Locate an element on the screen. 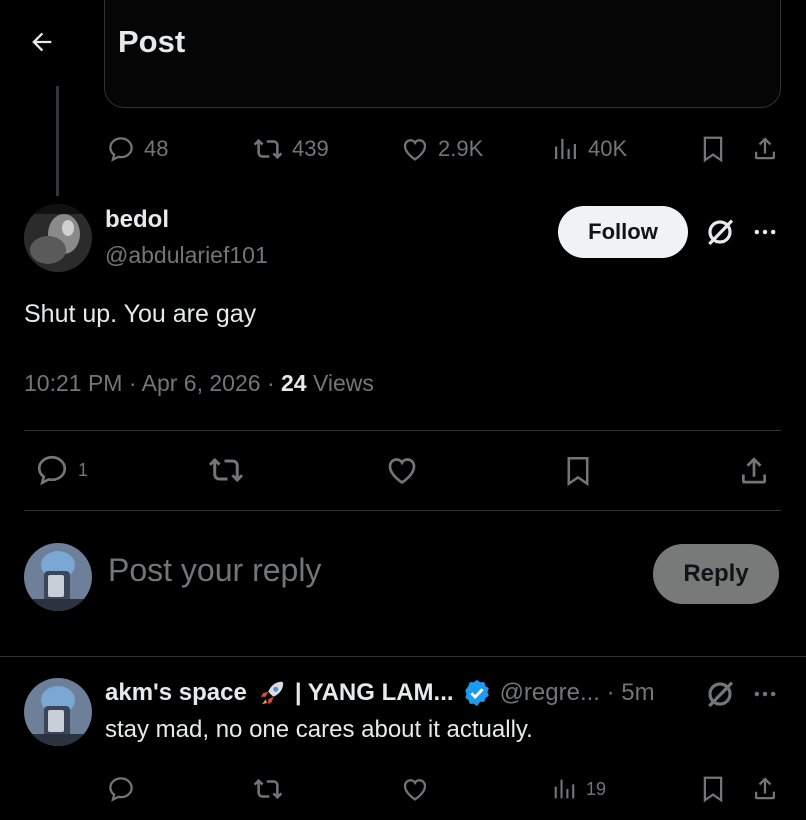  verified-badge-icon is located at coordinates (476, 693).